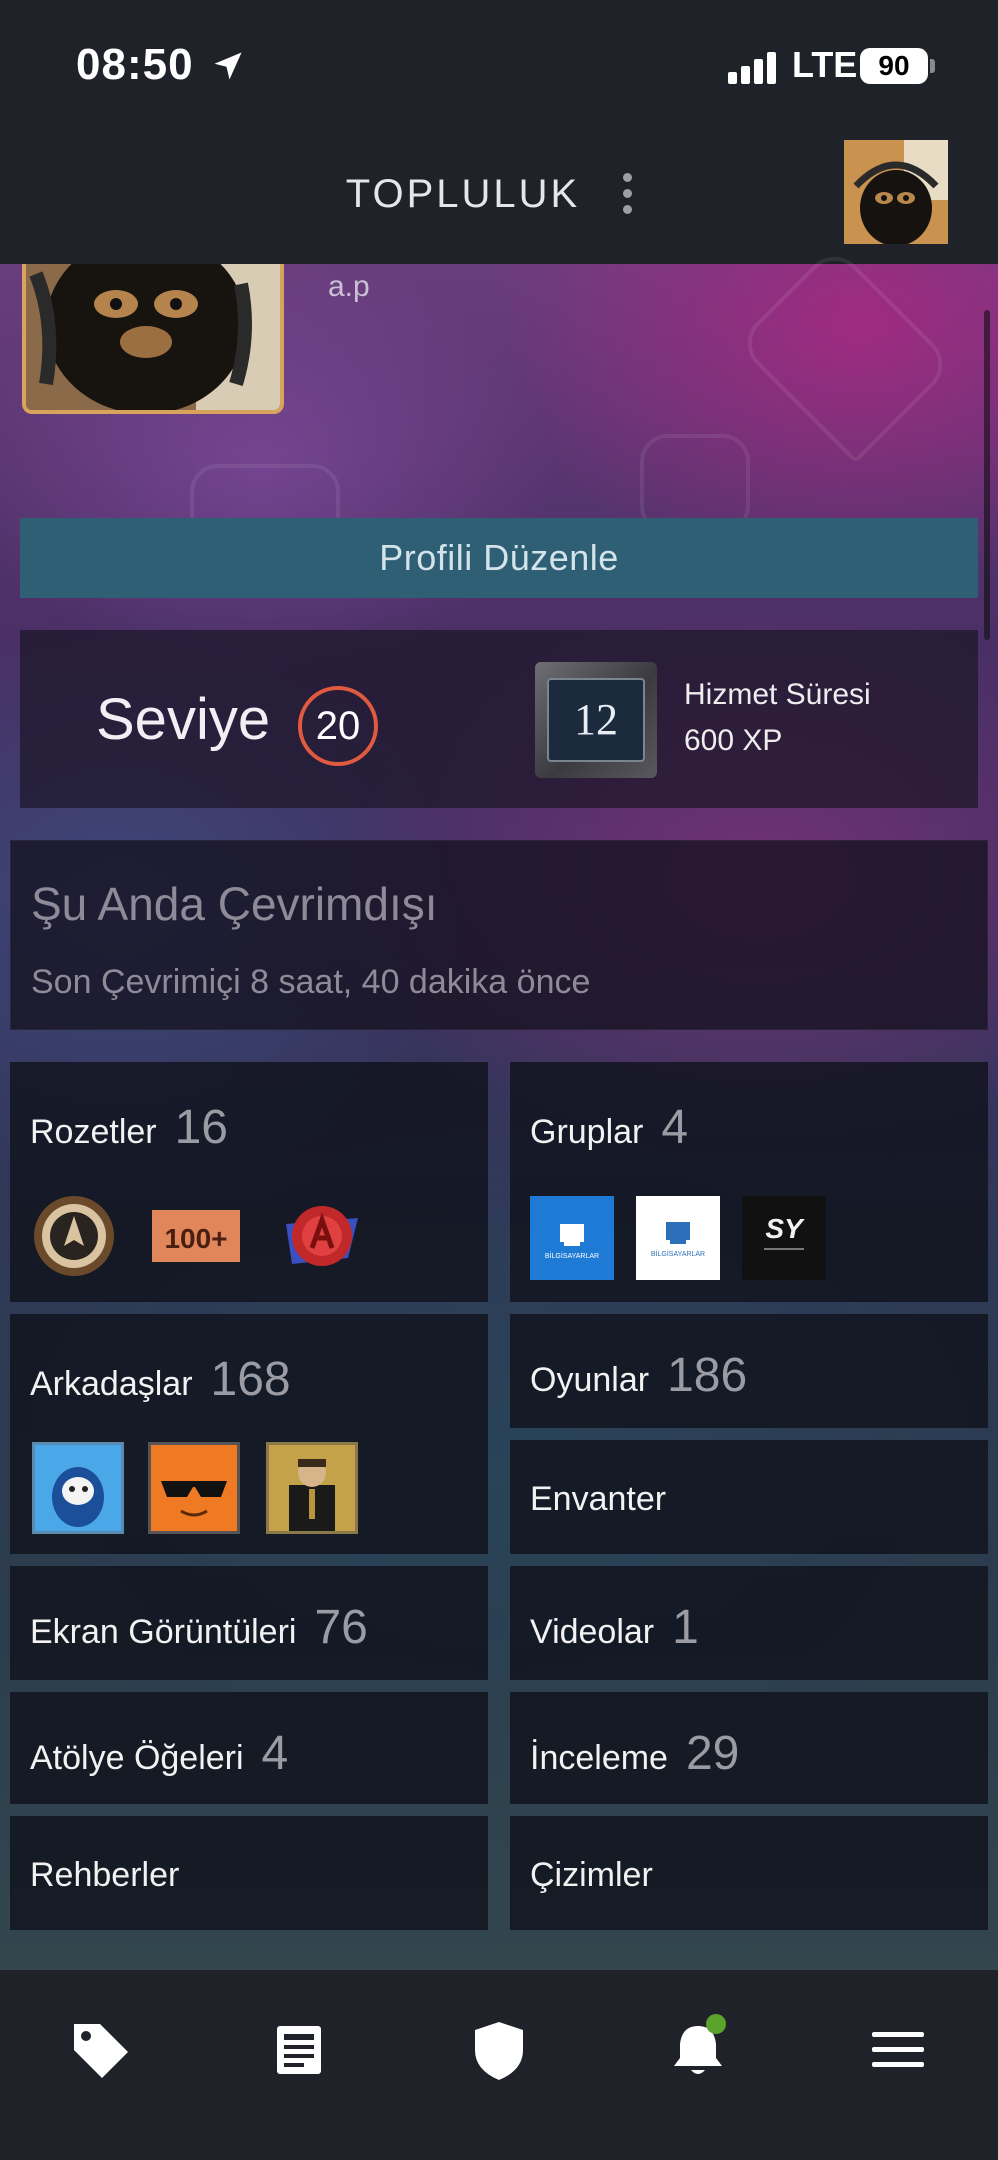 This screenshot has width=998, height=2160. I want to click on badge-100-plus-text: 100+, so click(195, 1238).